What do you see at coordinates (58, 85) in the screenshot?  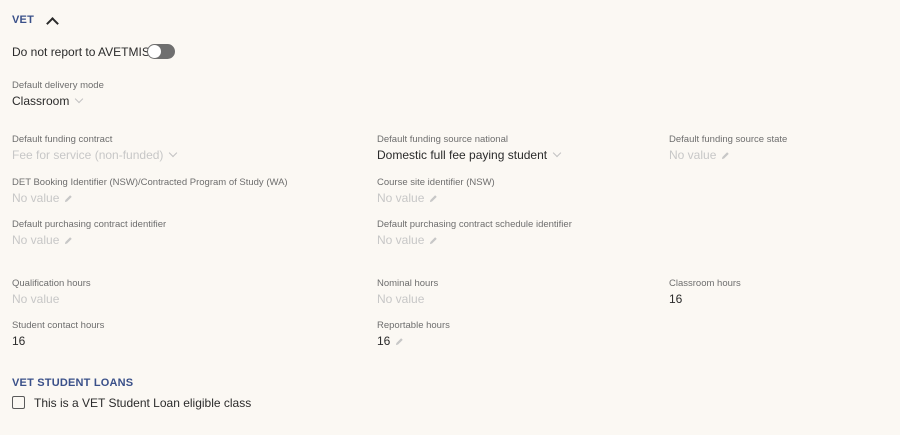 I see `delivery-mode-label: Default delivery mode` at bounding box center [58, 85].